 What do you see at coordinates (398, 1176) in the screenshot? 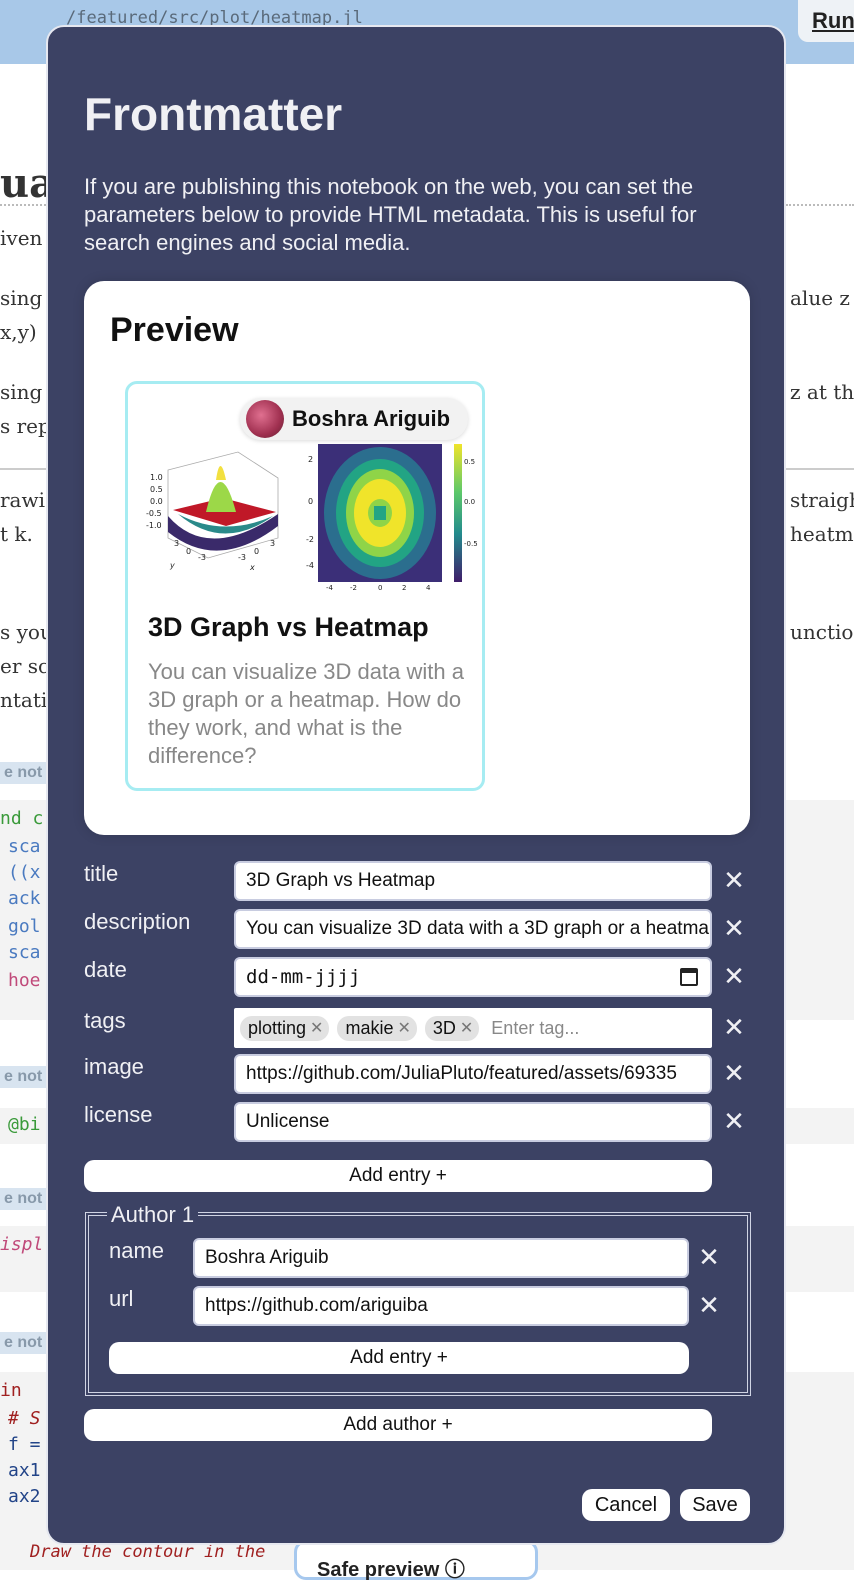
I see `add-entry-button: Add entry +` at bounding box center [398, 1176].